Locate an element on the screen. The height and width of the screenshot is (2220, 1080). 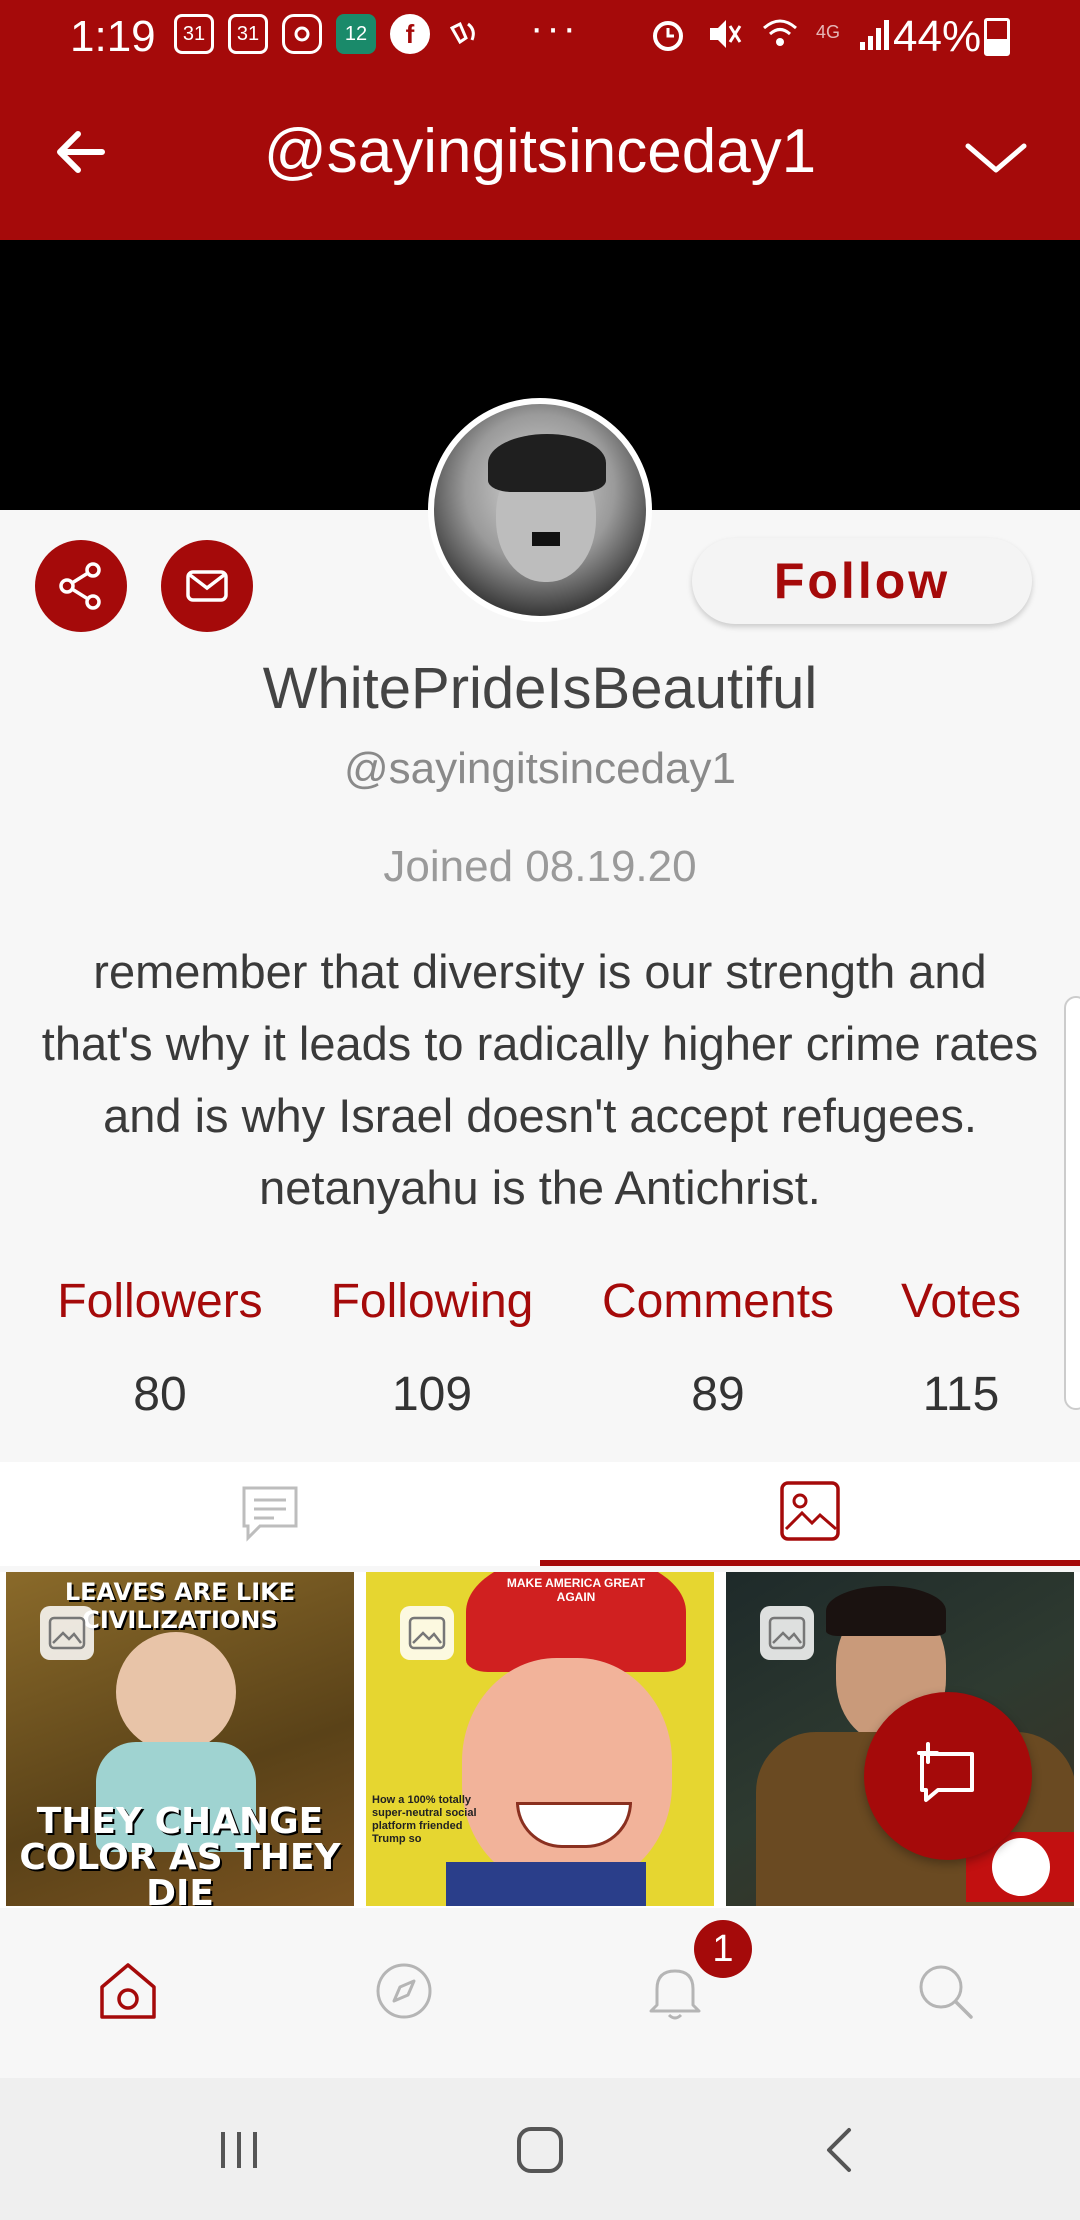
stat-comments: Comments 89 is located at coordinates (718, 1348).